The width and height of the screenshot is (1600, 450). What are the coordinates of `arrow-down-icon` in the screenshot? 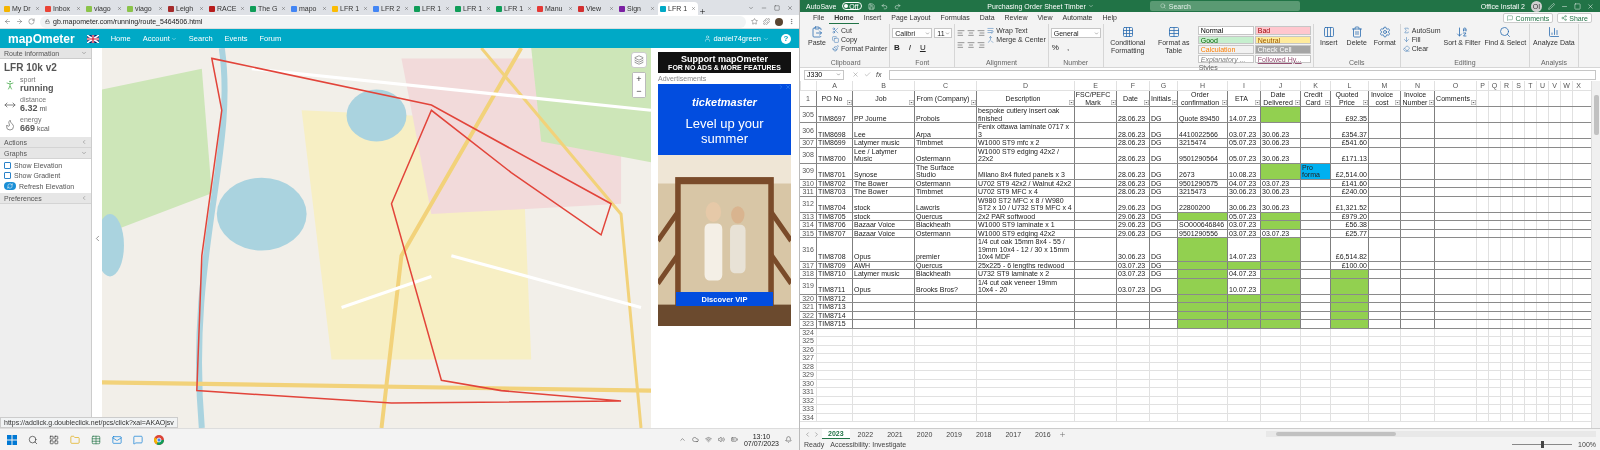 It's located at (1406, 39).